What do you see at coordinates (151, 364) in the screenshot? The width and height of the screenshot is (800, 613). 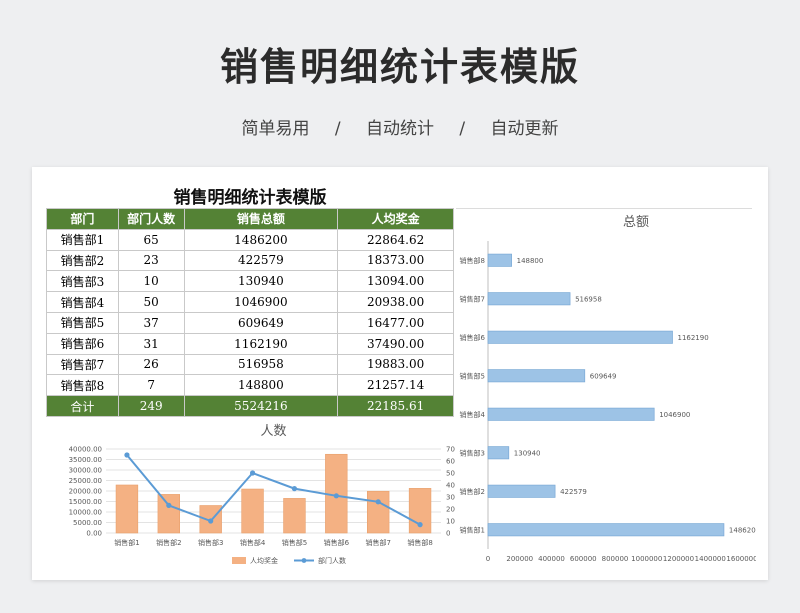 I see `table-cell: 26` at bounding box center [151, 364].